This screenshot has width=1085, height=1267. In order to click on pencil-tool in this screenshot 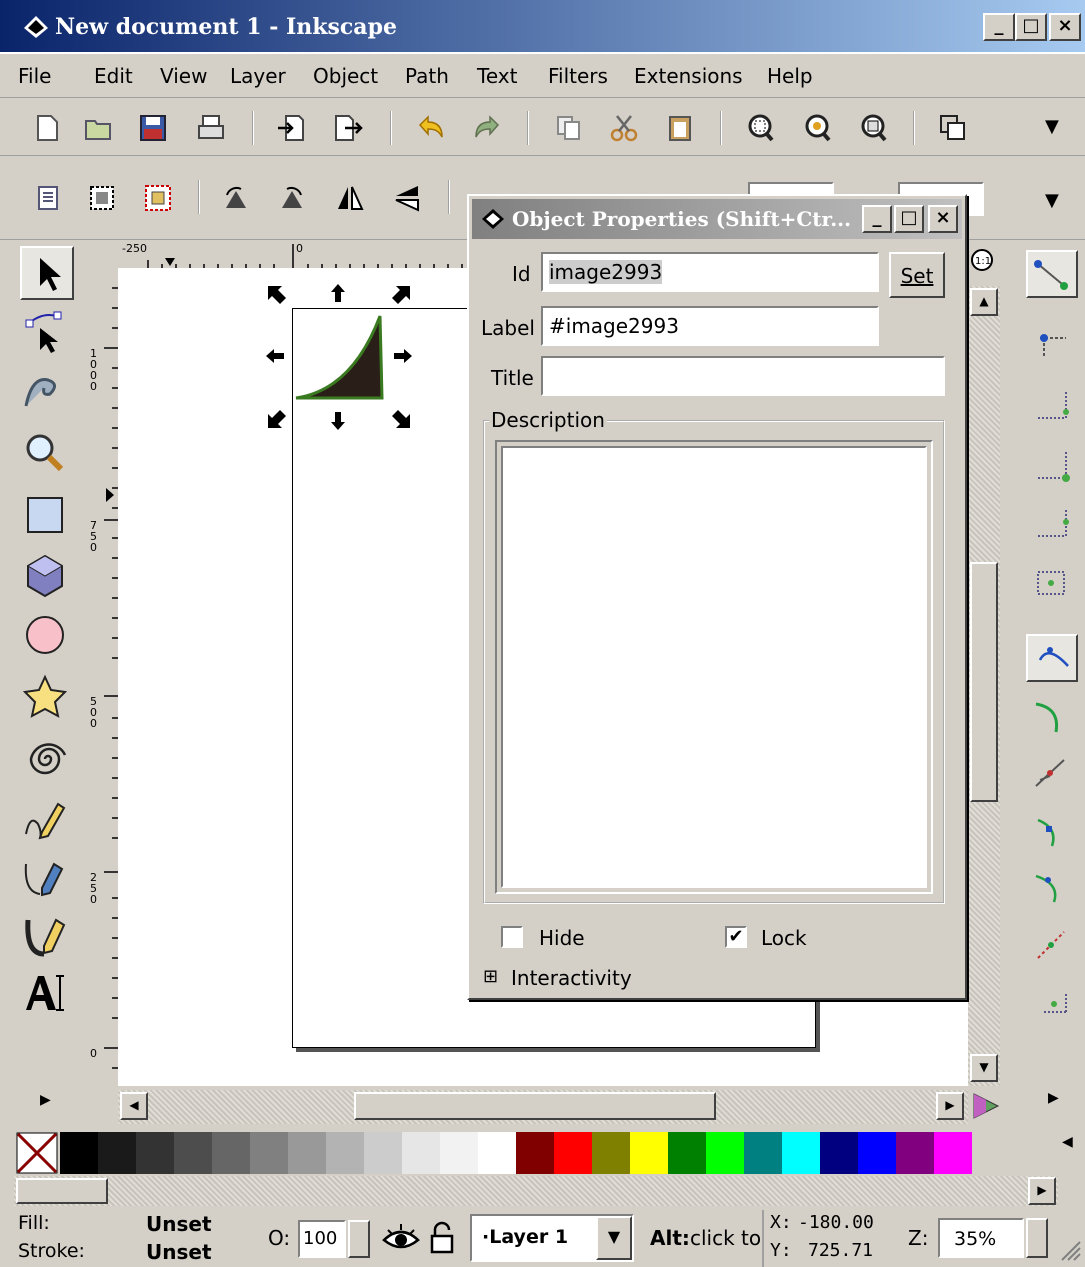, I will do `click(47, 821)`.